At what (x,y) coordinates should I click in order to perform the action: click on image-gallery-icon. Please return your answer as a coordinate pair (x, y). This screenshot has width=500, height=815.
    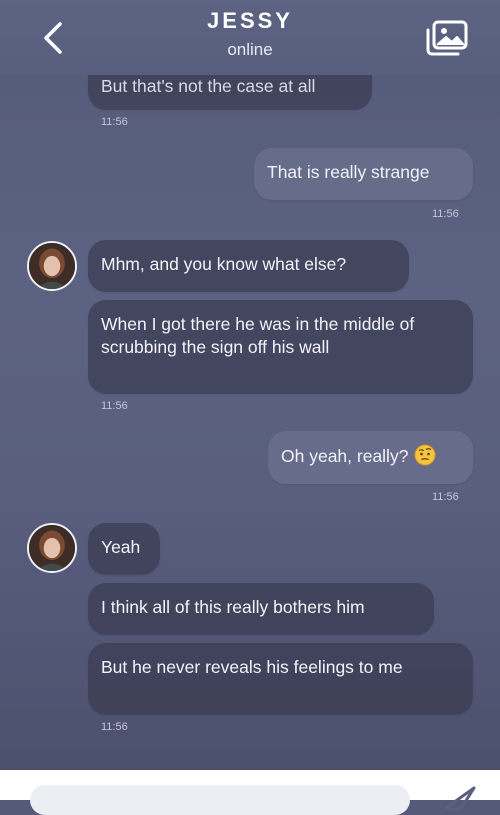
    Looking at the image, I should click on (447, 38).